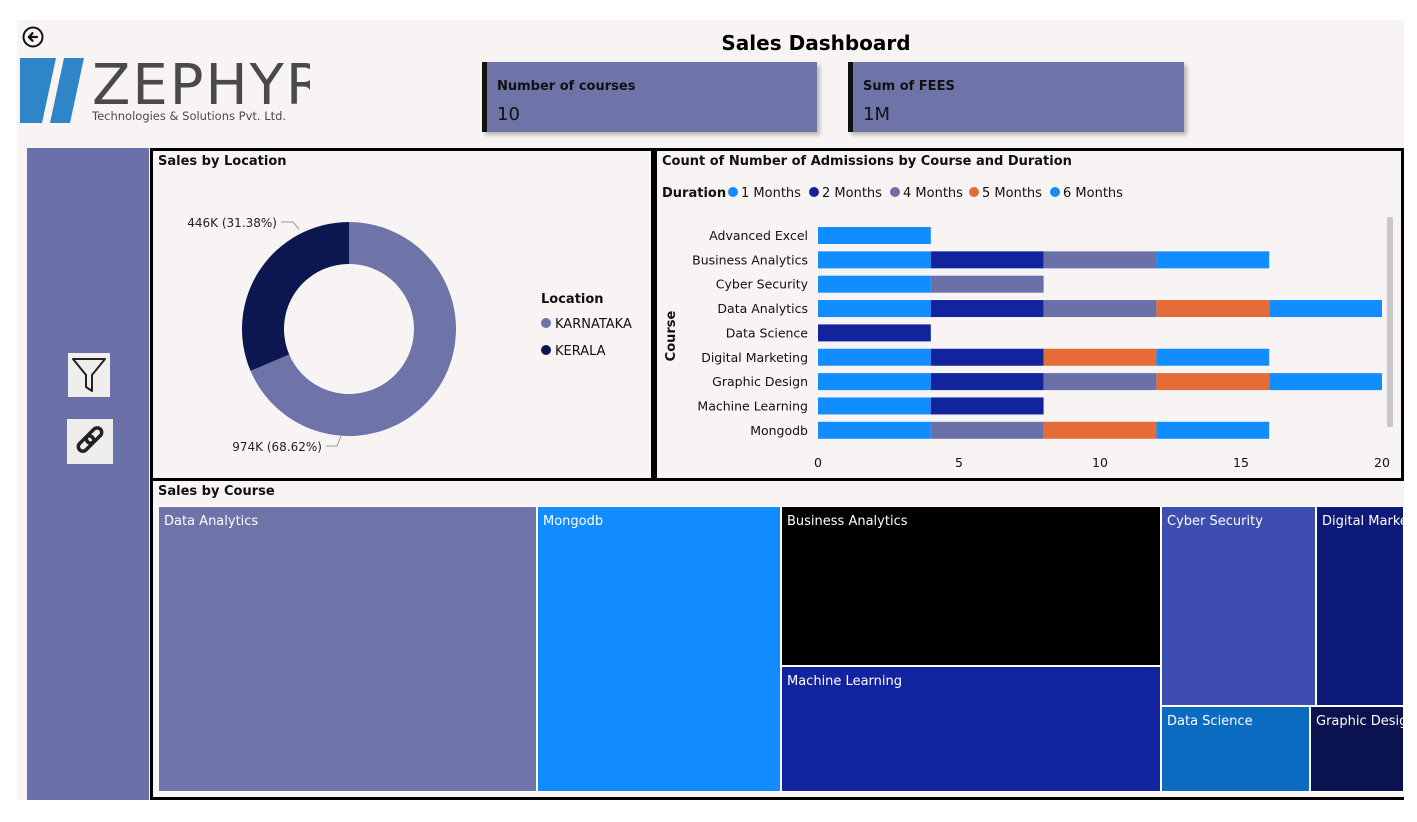 The width and height of the screenshot is (1417, 822). Describe the element at coordinates (295, 296) in the screenshot. I see `donut-slice-kerala` at that location.